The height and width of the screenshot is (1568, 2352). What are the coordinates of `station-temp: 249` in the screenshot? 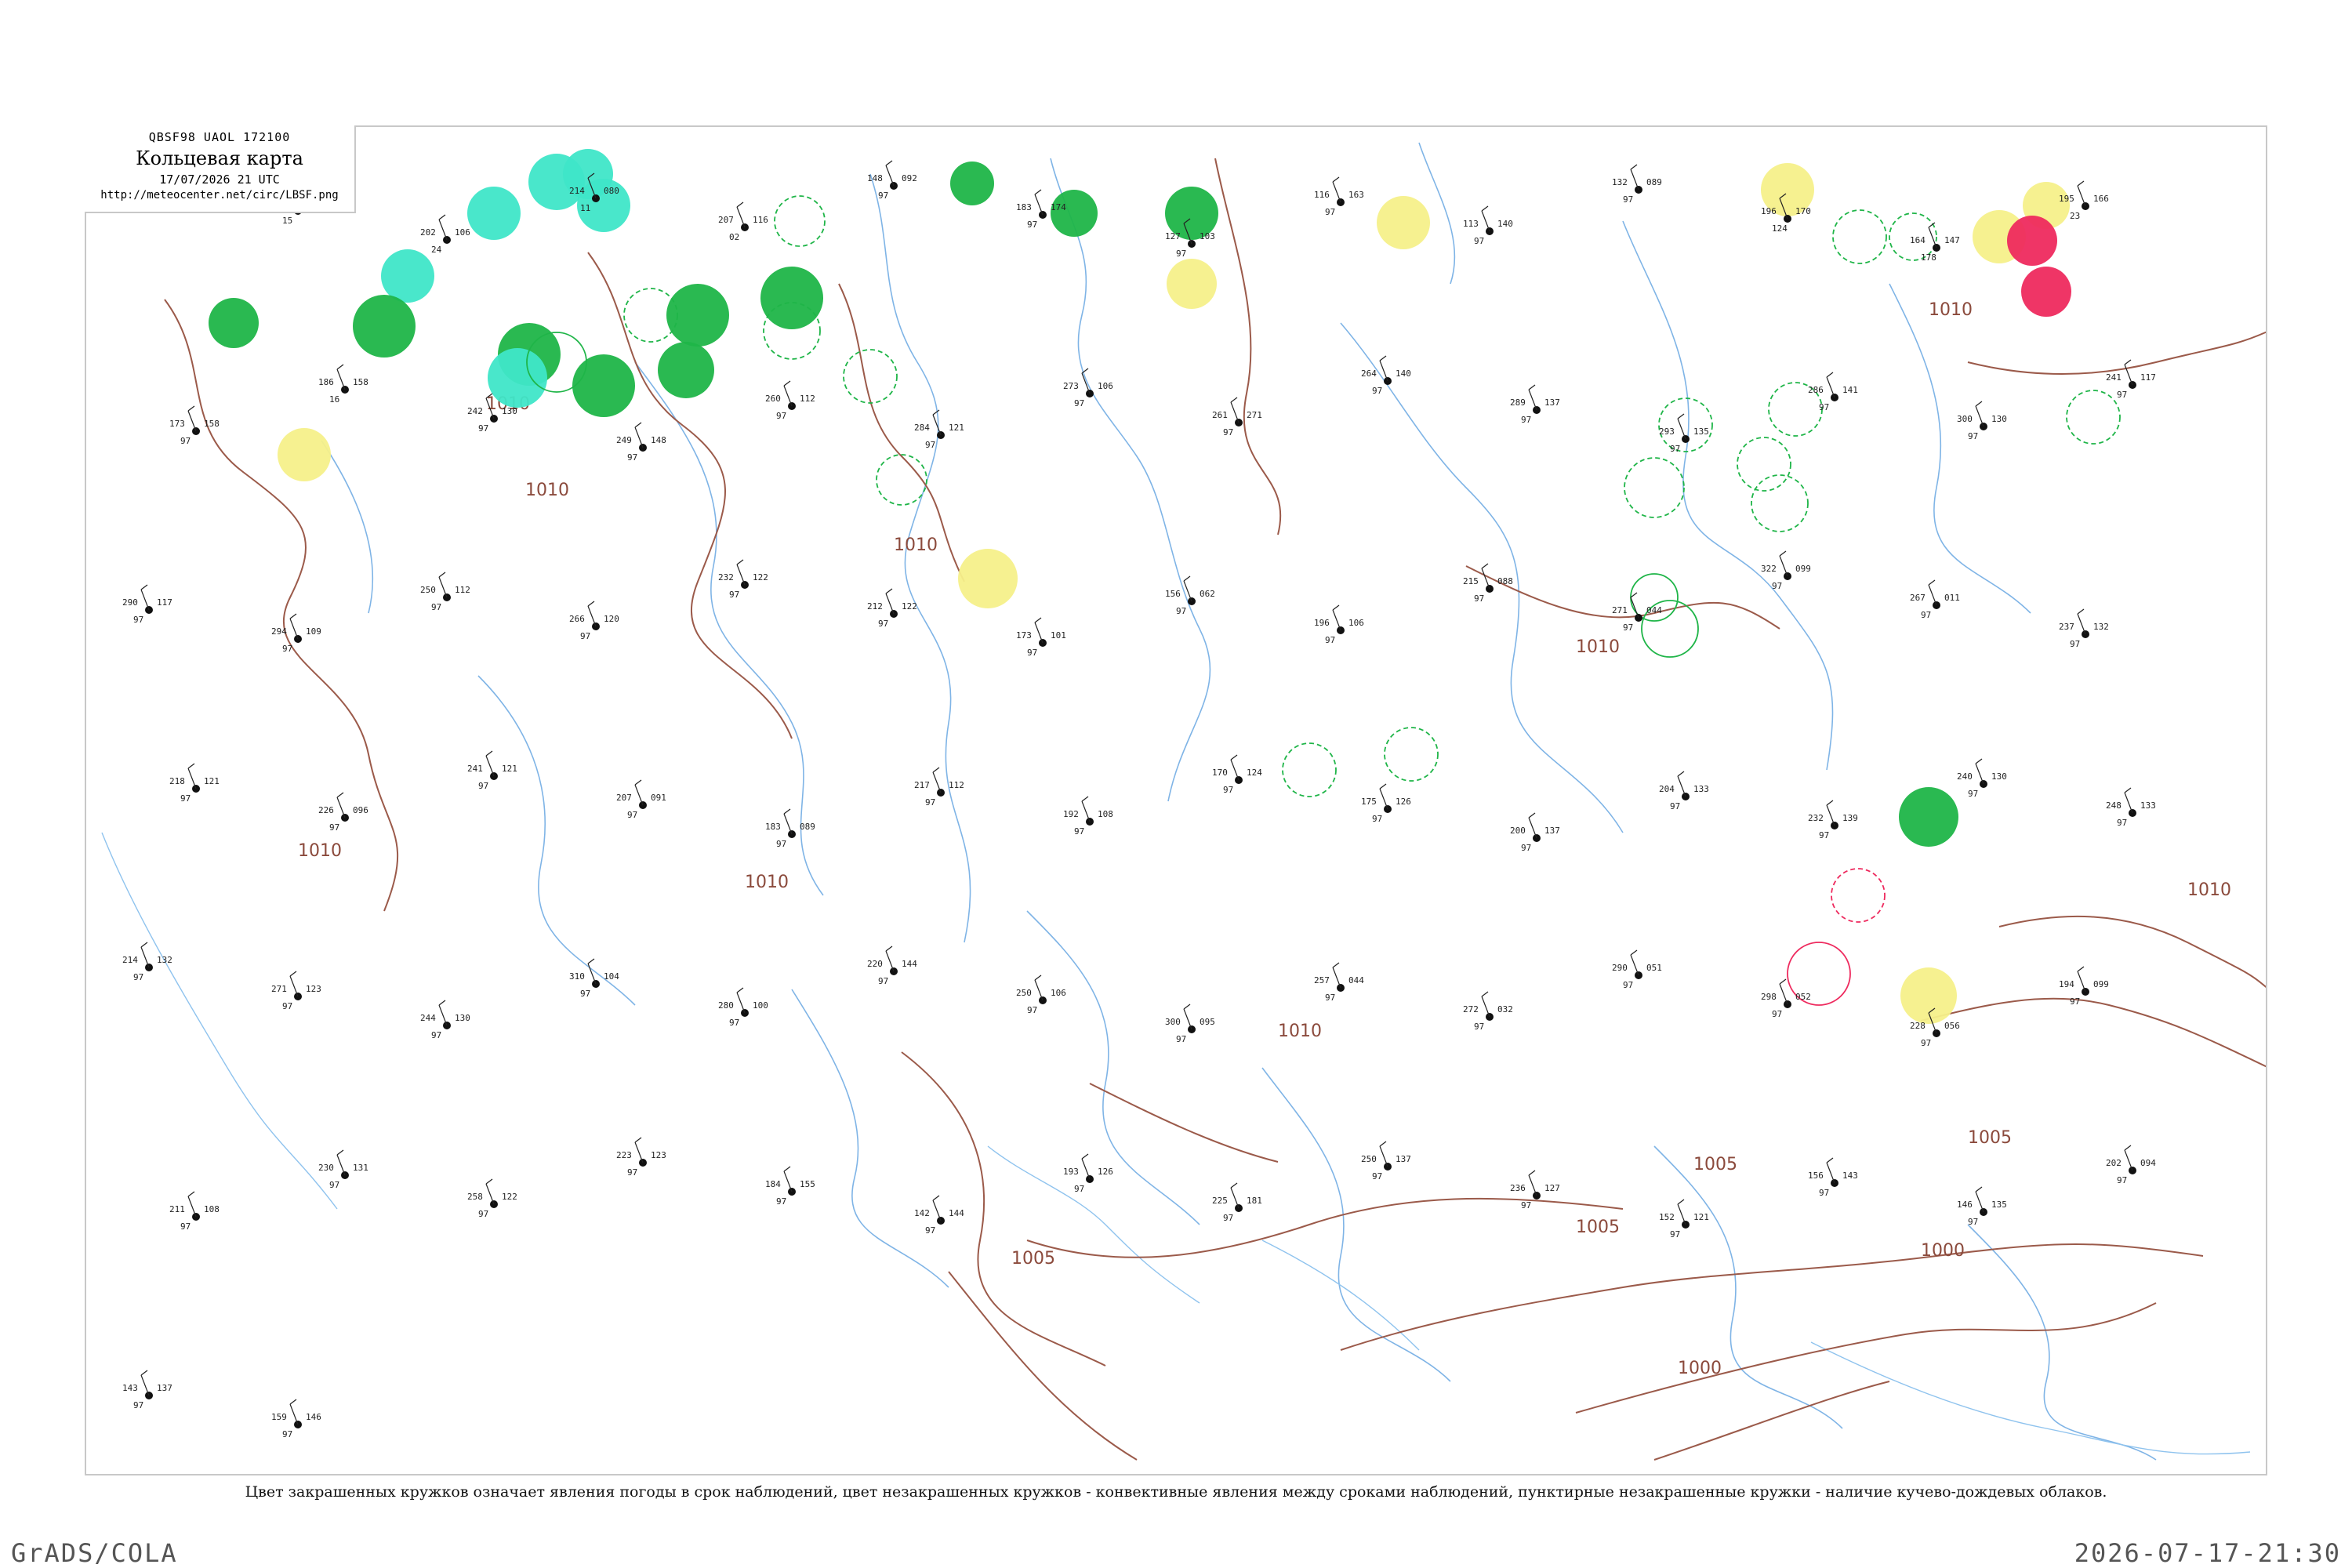 It's located at (624, 440).